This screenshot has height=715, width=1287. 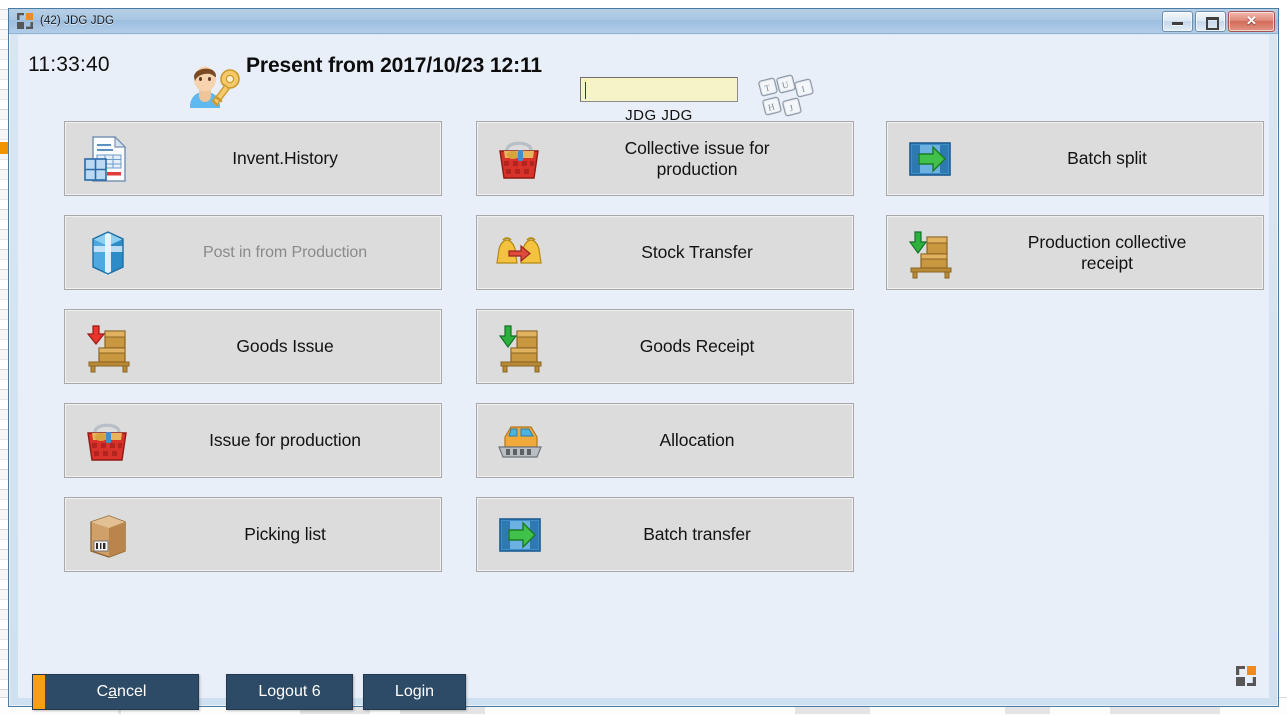 What do you see at coordinates (785, 98) in the screenshot?
I see `on-screen-keyboard-icon: T U I H J` at bounding box center [785, 98].